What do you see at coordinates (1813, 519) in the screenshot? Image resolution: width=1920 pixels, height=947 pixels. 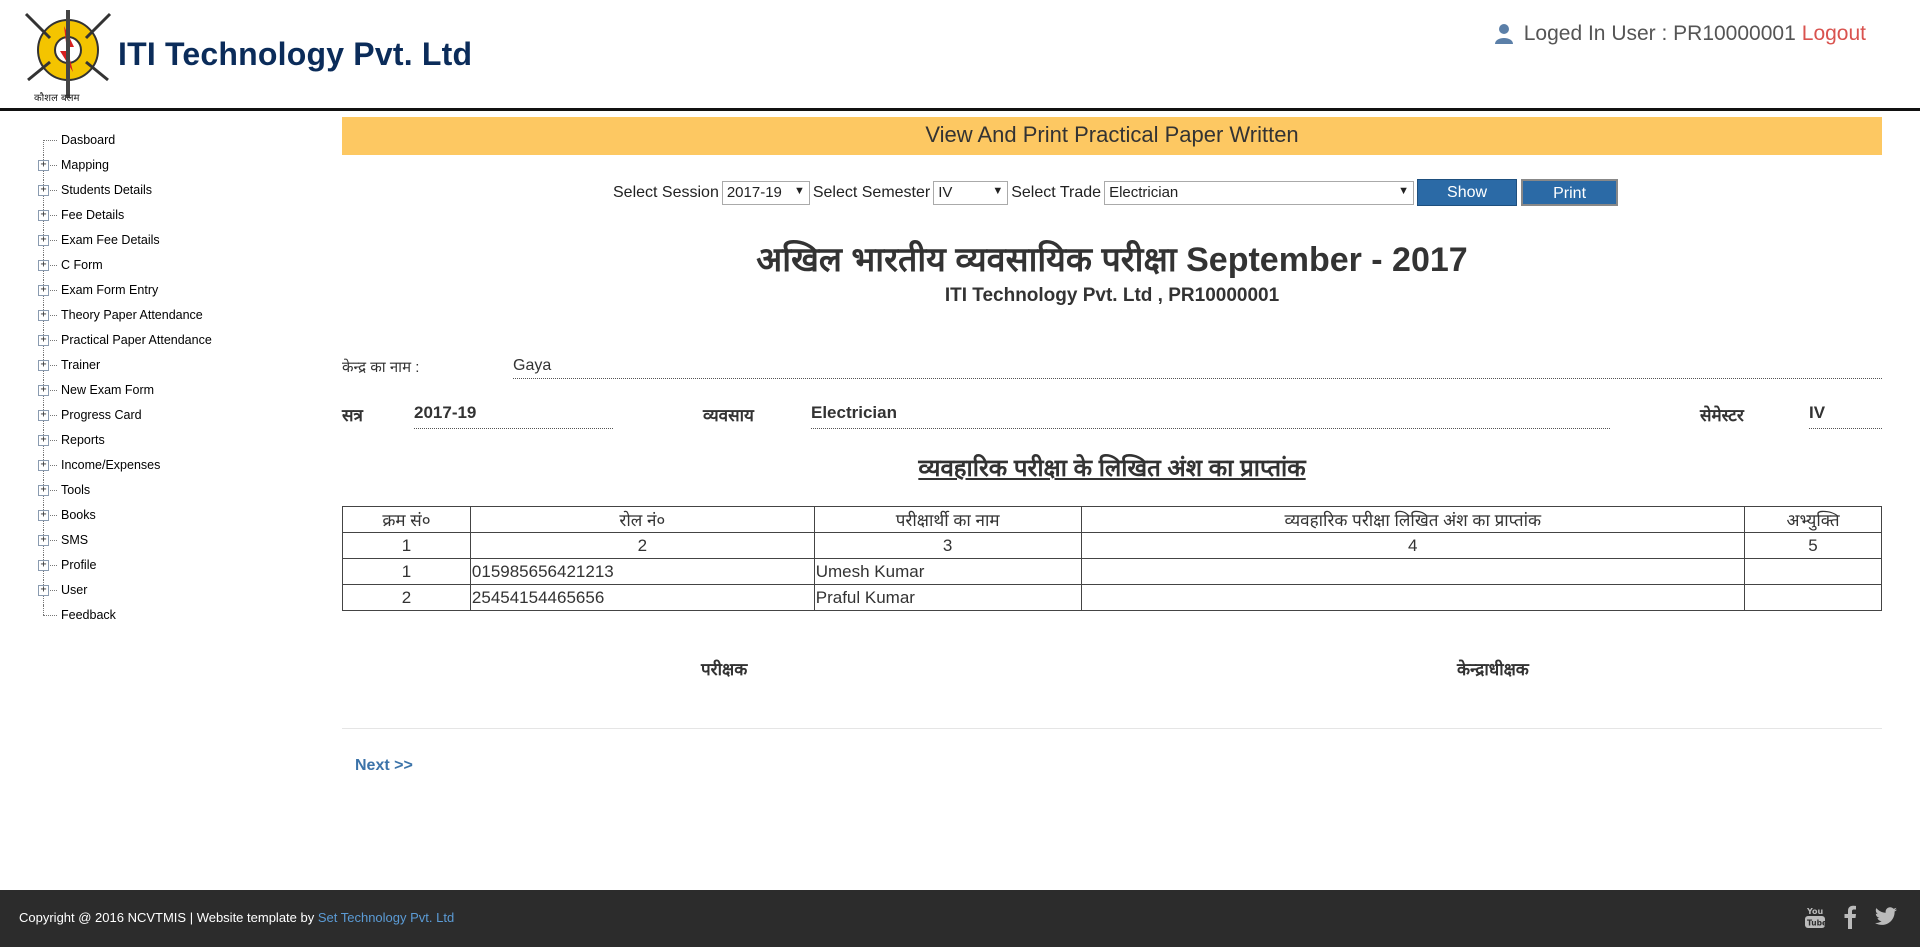 I see `column-header: अभ्युक्ति` at bounding box center [1813, 519].